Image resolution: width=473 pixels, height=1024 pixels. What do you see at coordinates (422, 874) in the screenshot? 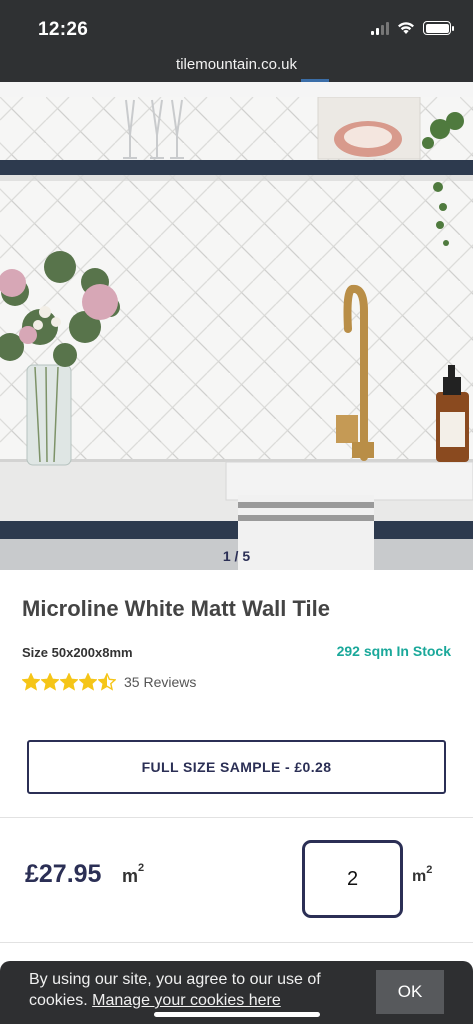
I see `quantity-unit: m2` at bounding box center [422, 874].